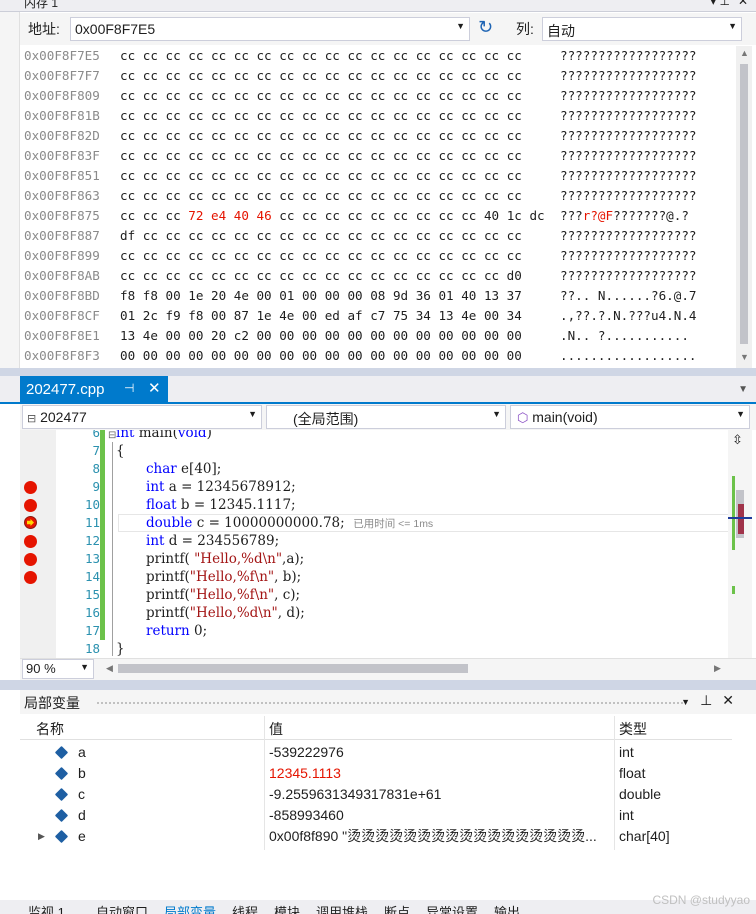  I want to click on tab-202477-cpp: 202477.cpp ⊣ ✕, so click(94, 390).